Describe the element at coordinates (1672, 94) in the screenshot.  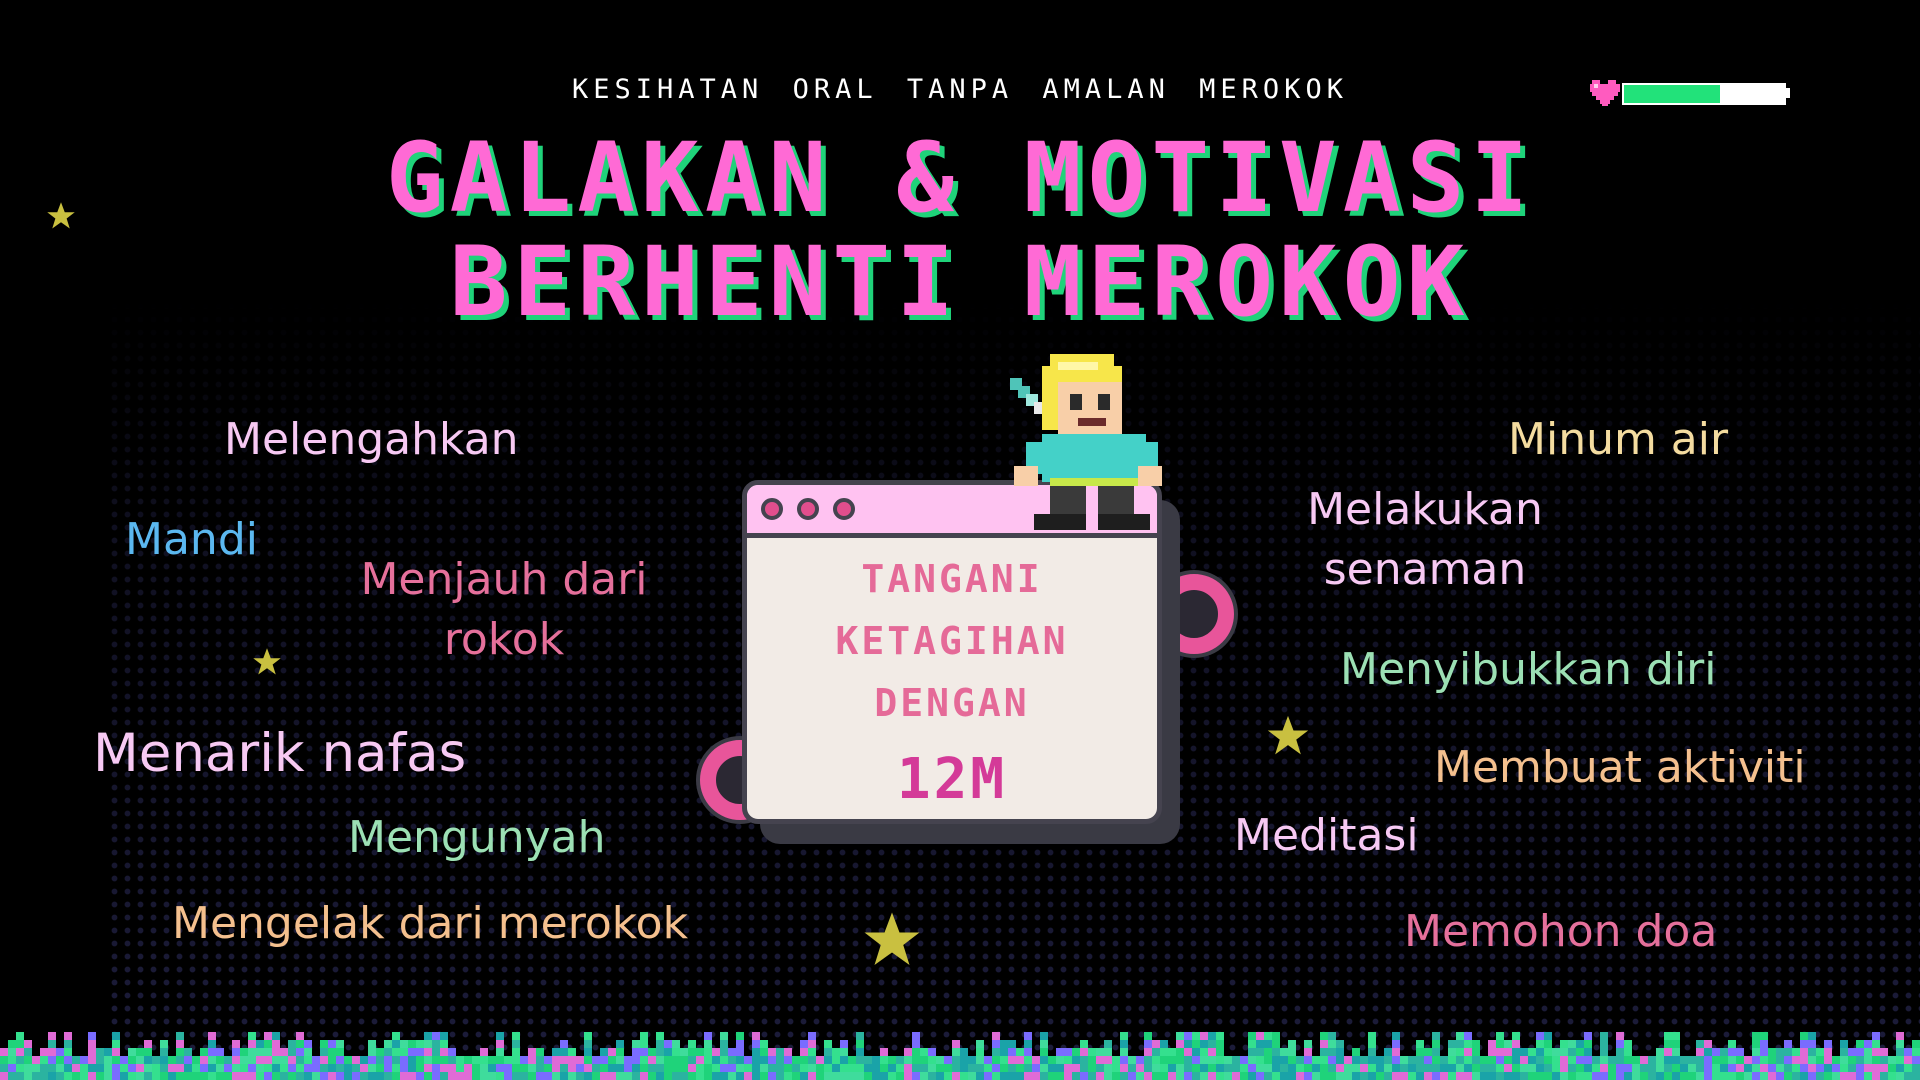
I see `health-bar-fill` at that location.